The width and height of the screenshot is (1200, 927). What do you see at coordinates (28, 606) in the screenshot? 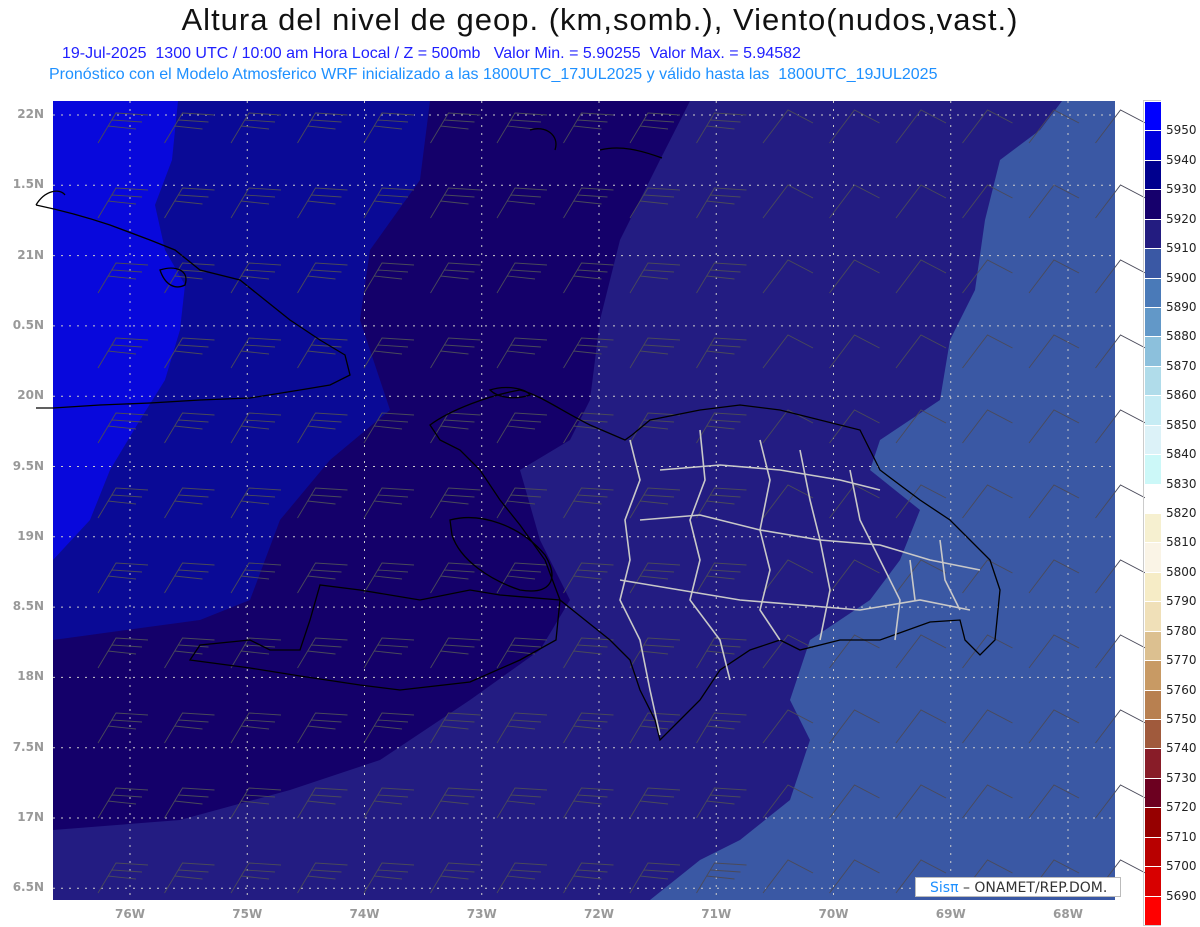
I see `lat-label: 8.5N` at bounding box center [28, 606].